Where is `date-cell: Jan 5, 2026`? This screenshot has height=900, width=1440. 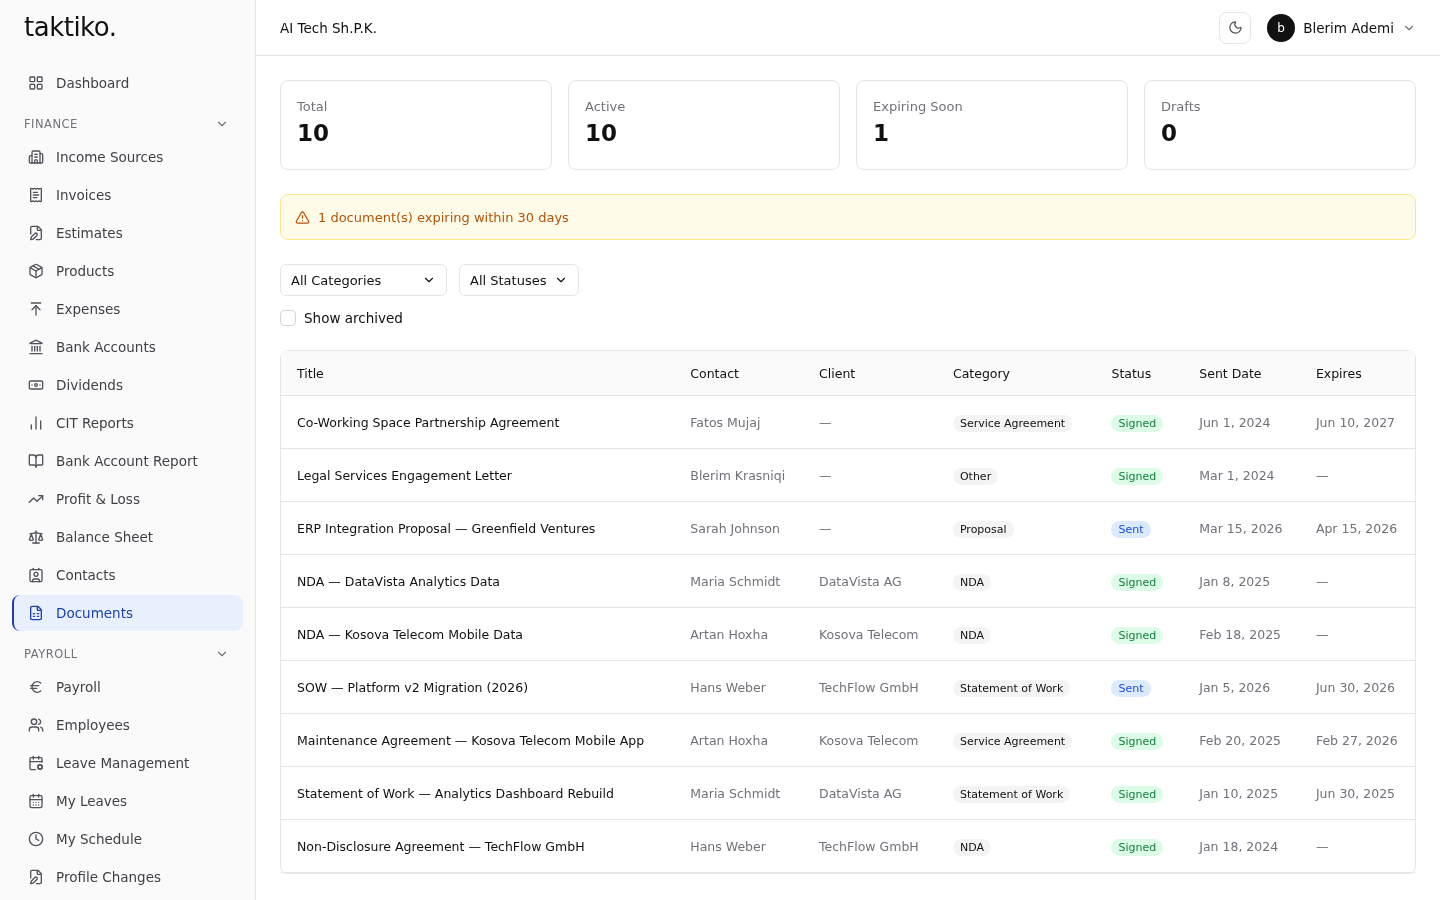 date-cell: Jan 5, 2026 is located at coordinates (1241, 687).